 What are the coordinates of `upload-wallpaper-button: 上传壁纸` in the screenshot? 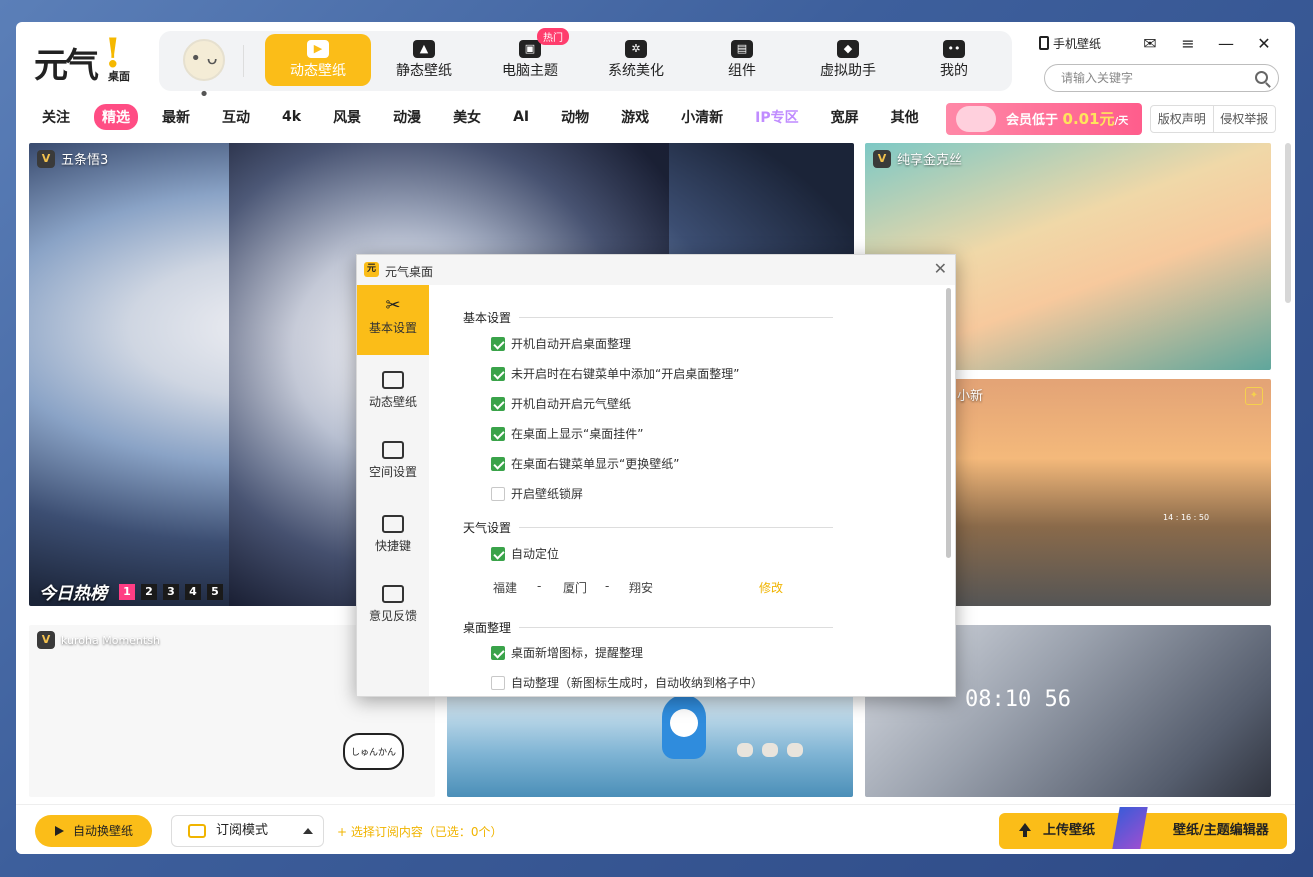 It's located at (1061, 831).